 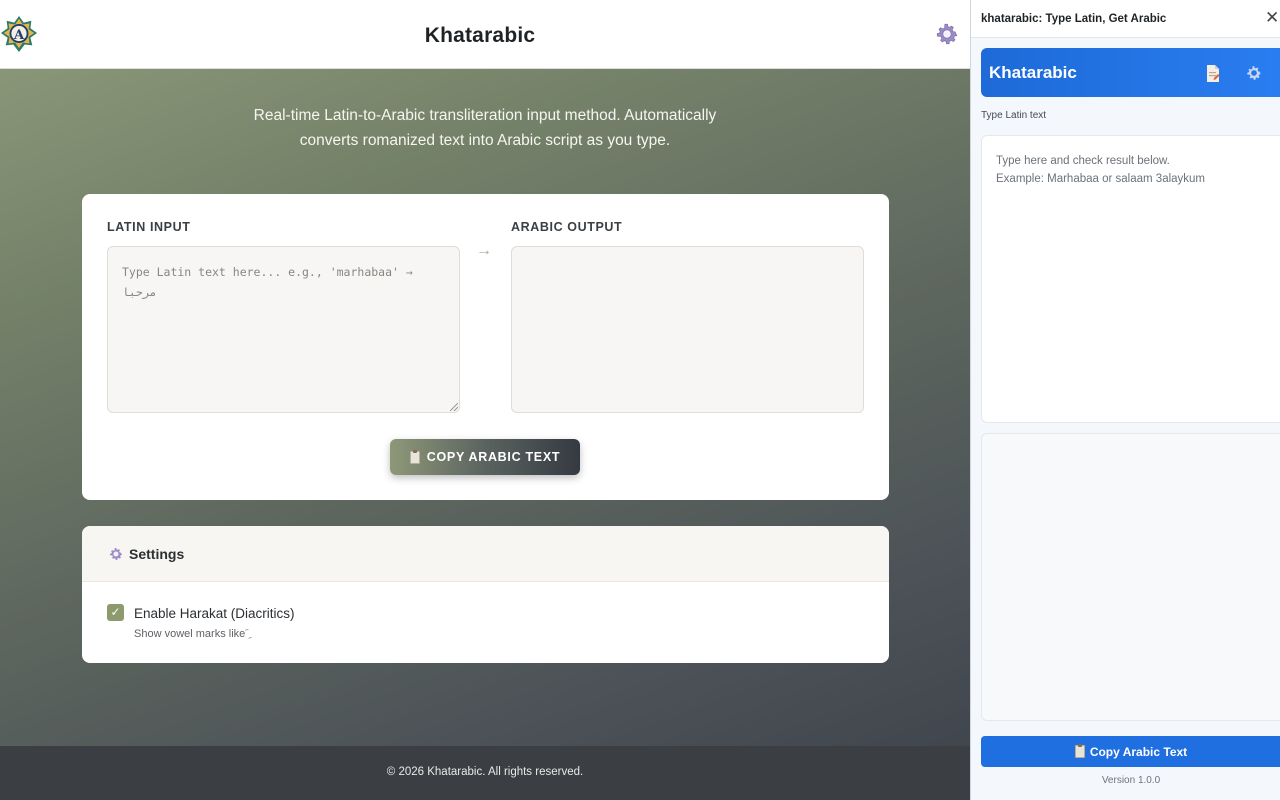 What do you see at coordinates (1138, 751) in the screenshot?
I see `panel-copy-button-label: Copy Arabic Text` at bounding box center [1138, 751].